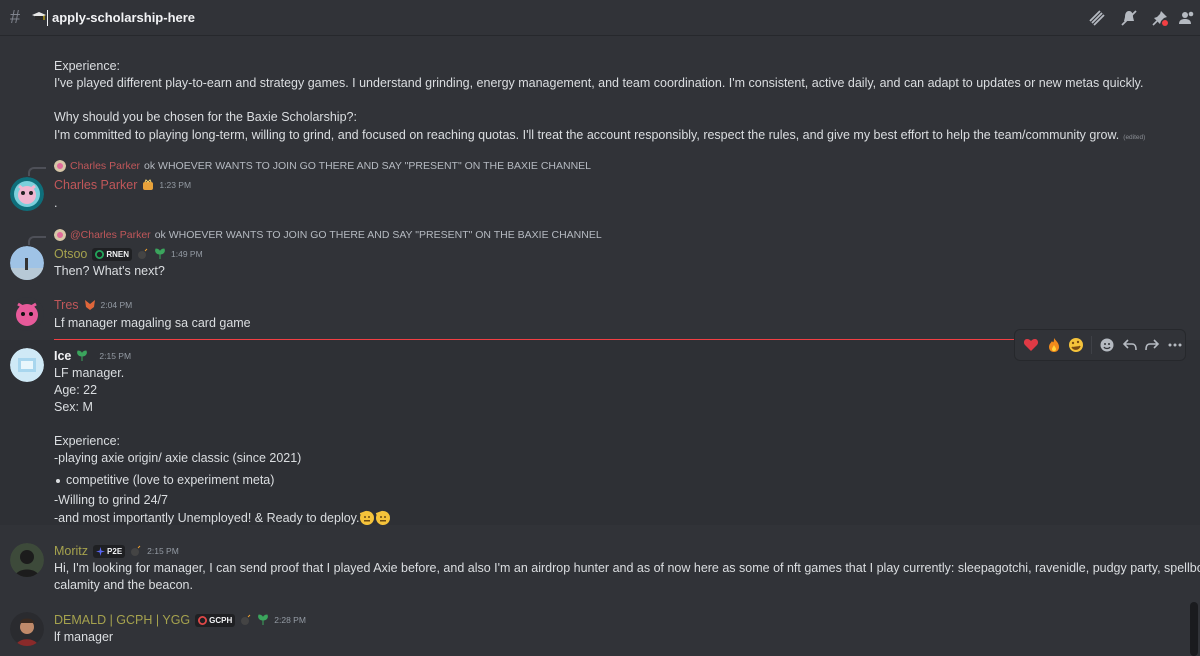  I want to click on members-icon, so click(1187, 18).